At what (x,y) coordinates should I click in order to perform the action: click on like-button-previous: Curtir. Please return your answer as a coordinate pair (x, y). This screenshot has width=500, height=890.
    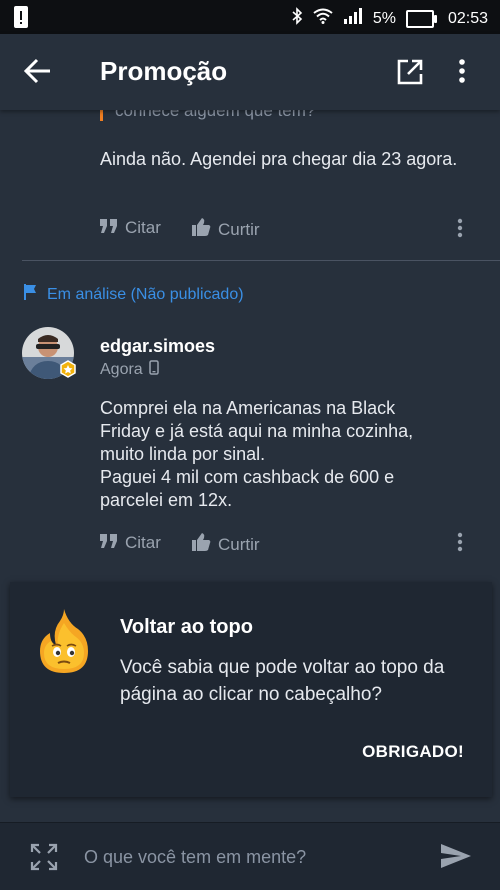
    Looking at the image, I should click on (226, 229).